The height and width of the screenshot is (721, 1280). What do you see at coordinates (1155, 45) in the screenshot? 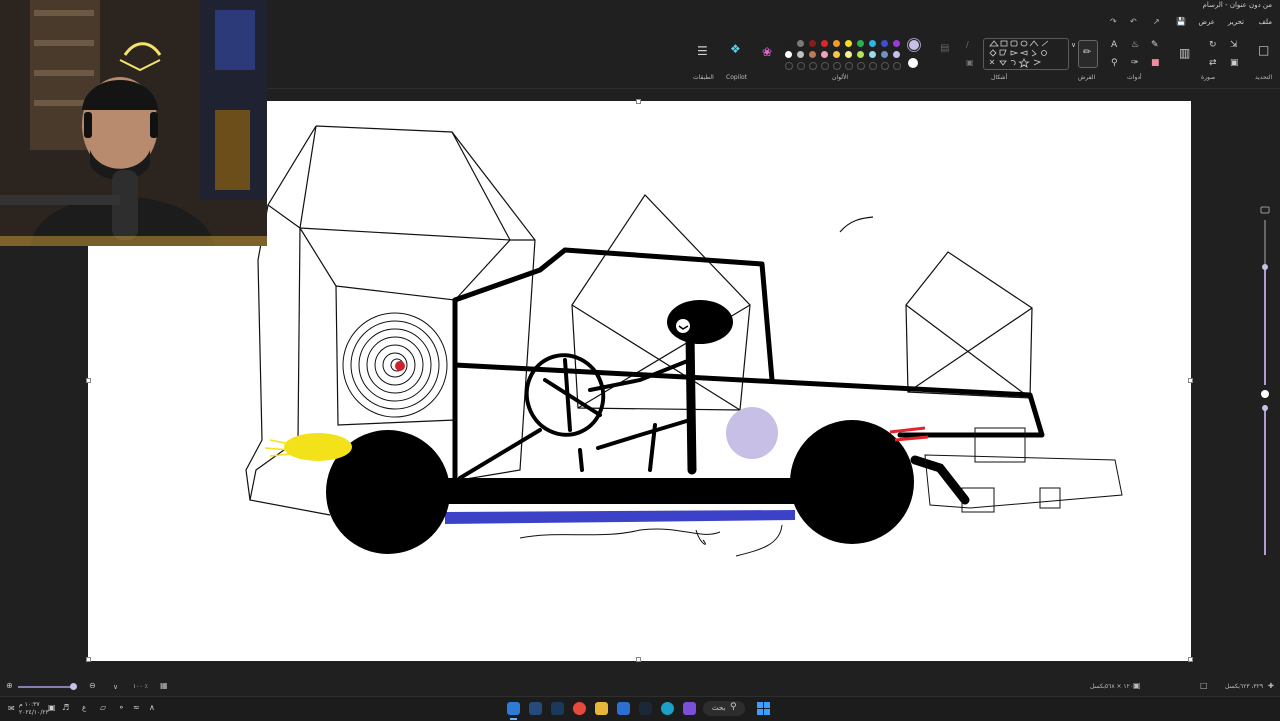
I see `pencil-icon: ✎` at bounding box center [1155, 45].